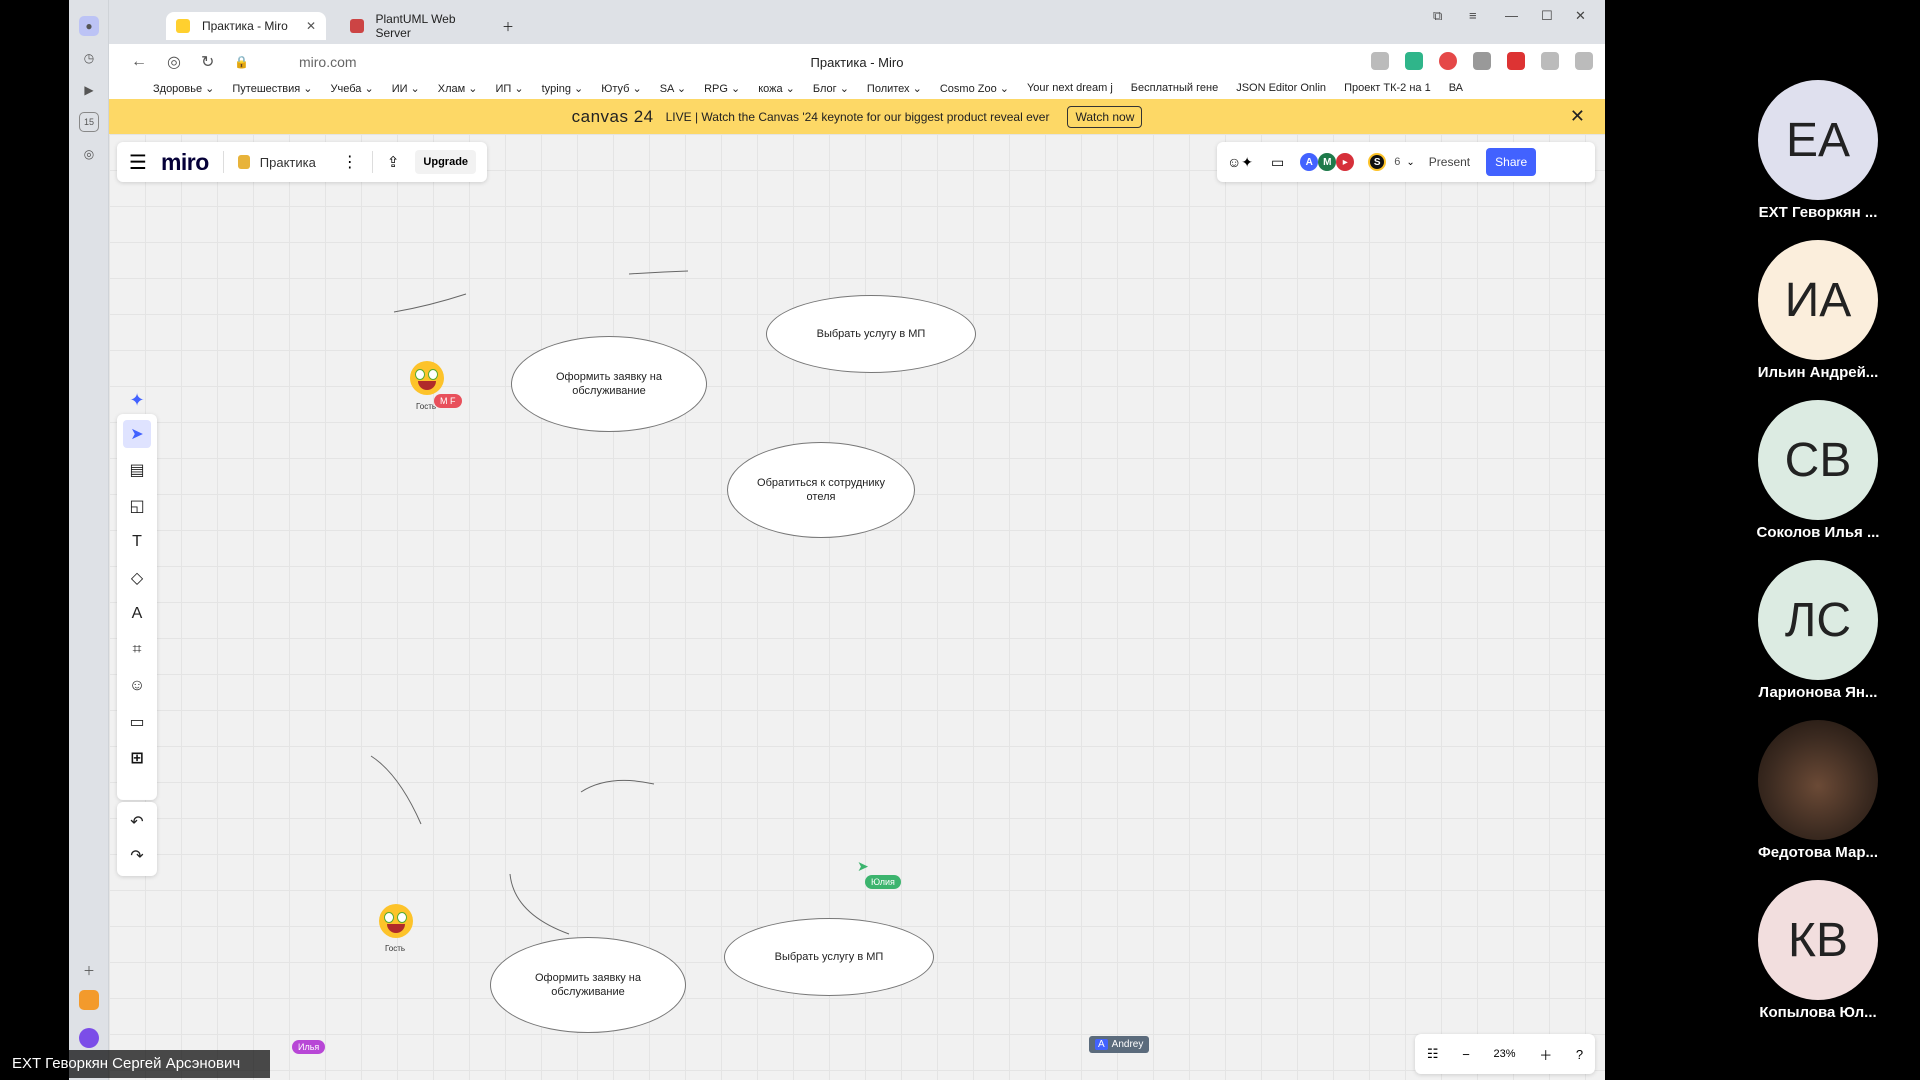 Image resolution: width=1920 pixels, height=1080 pixels. What do you see at coordinates (1414, 61) in the screenshot?
I see `extension-z-icon` at bounding box center [1414, 61].